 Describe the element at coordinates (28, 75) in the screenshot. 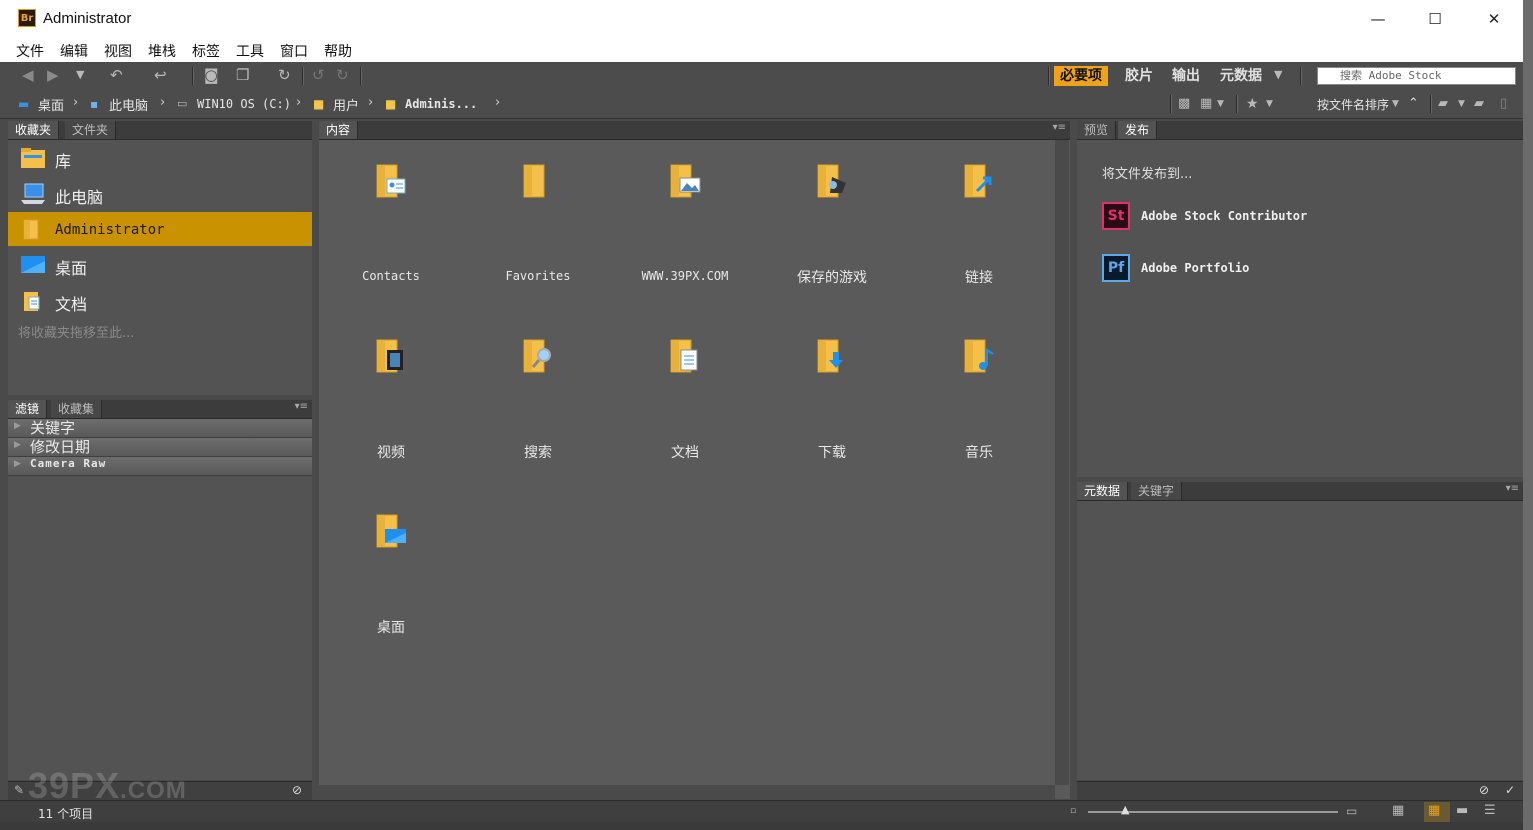

I see `back-arrow-icon: ◀` at that location.